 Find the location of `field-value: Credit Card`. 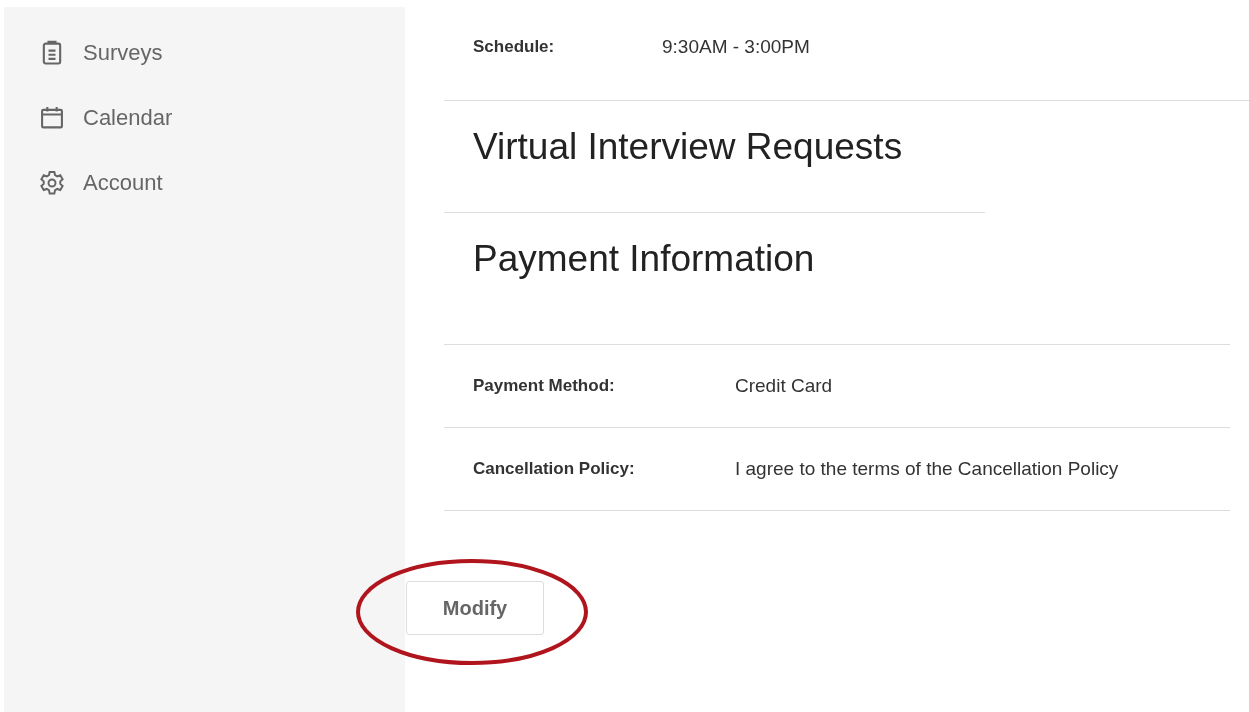

field-value: Credit Card is located at coordinates (784, 386).